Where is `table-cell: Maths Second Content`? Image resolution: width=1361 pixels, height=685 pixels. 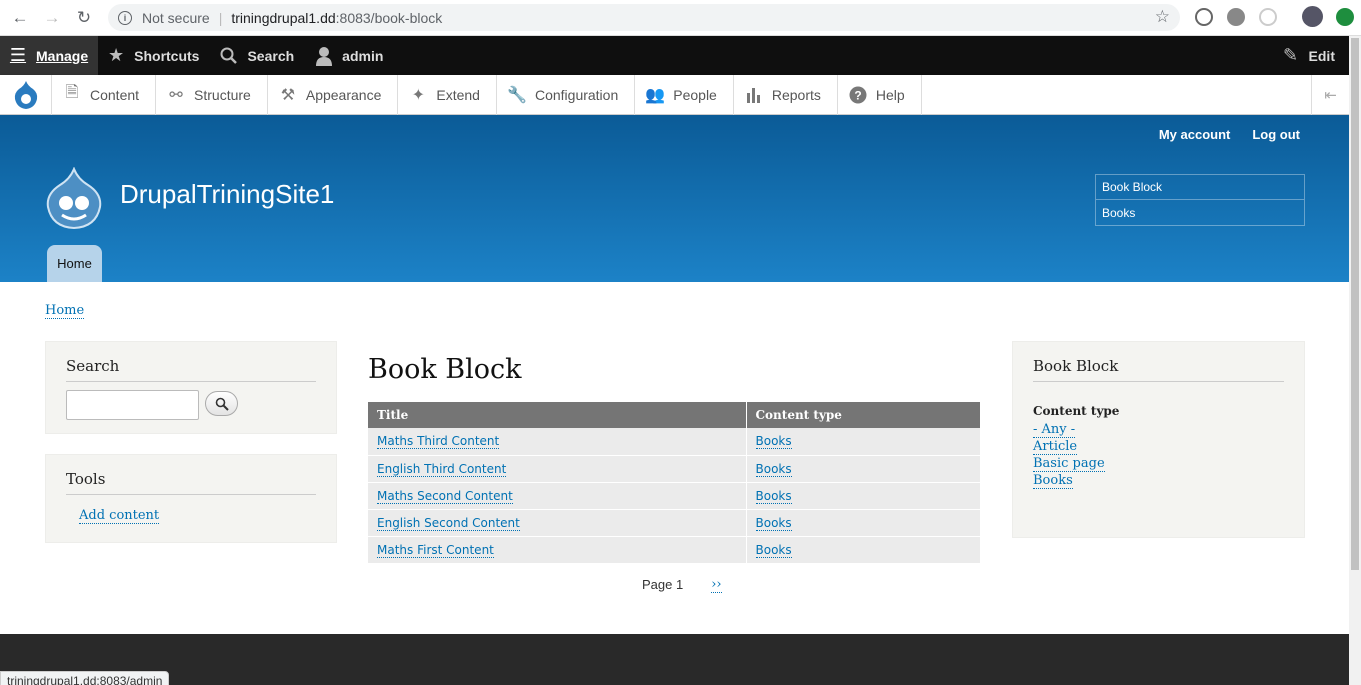
table-cell: Maths Second Content is located at coordinates (557, 496).